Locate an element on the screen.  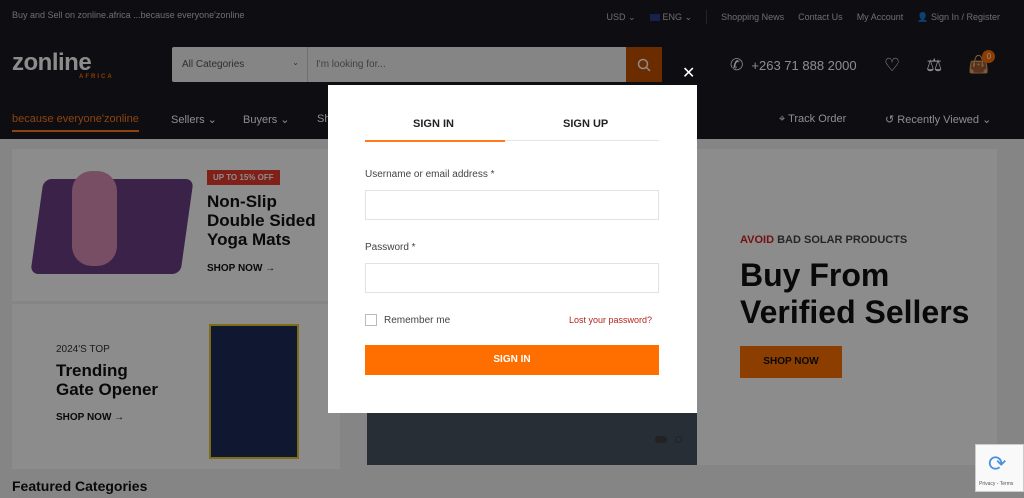
slider-dot is located at coordinates (678, 439).